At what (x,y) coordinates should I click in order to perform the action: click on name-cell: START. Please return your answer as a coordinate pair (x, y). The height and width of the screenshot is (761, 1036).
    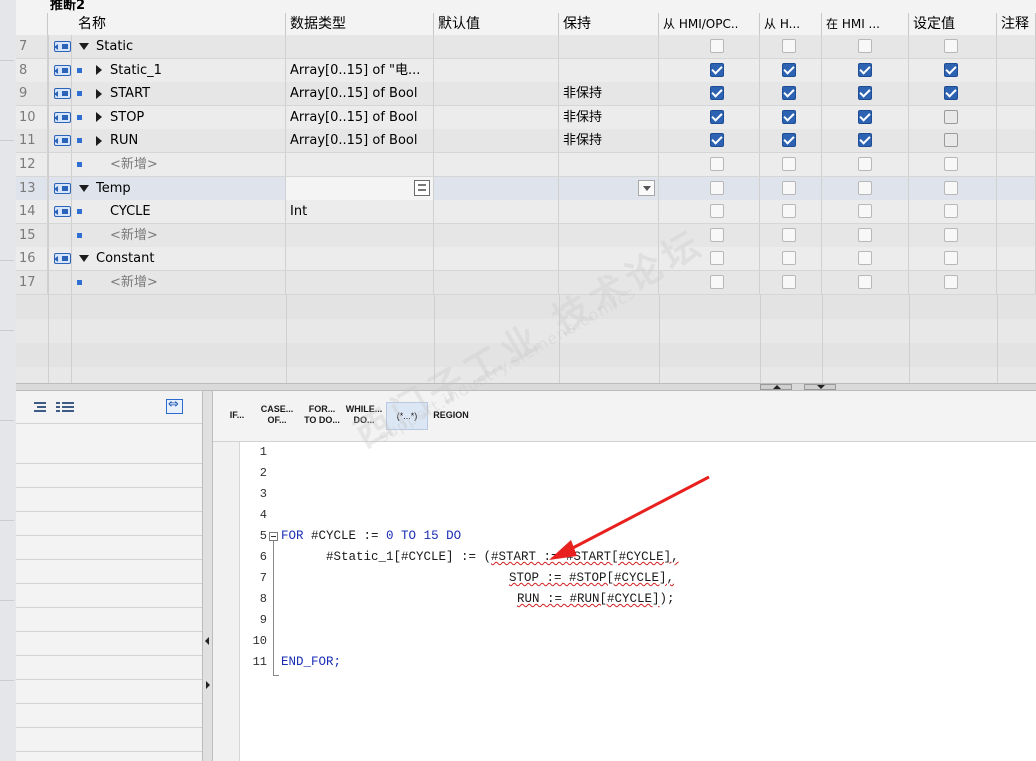
    Looking at the image, I should click on (179, 94).